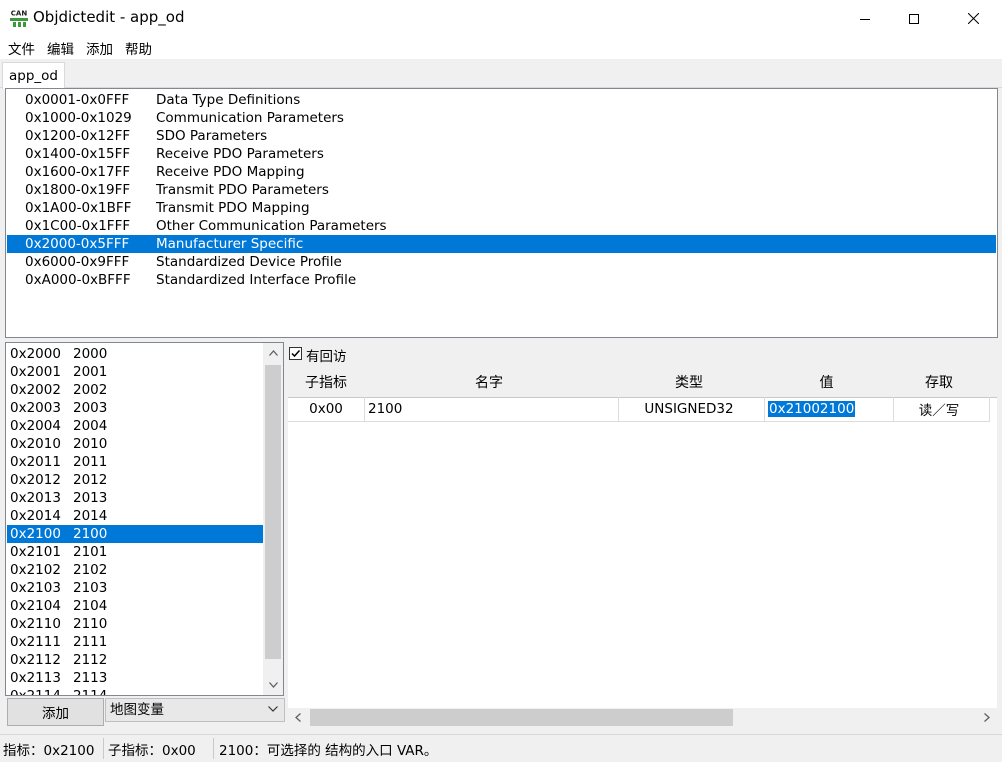 This screenshot has width=1002, height=762. Describe the element at coordinates (489, 382) in the screenshot. I see `col-header-name: 名字` at that location.